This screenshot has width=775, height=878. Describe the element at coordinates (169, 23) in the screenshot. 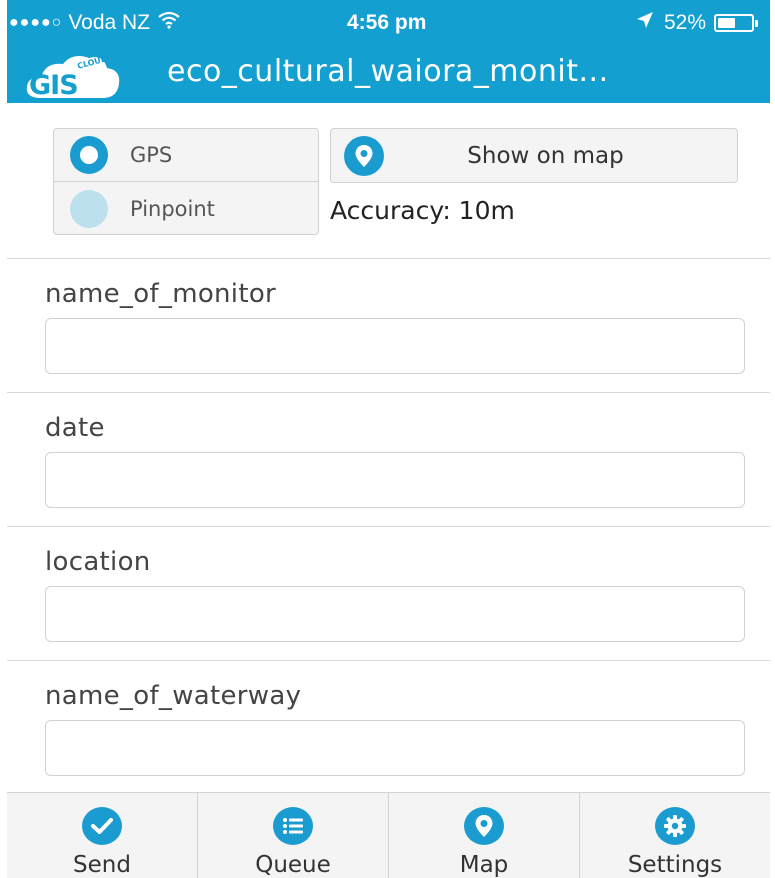

I see `wifi-icon` at that location.